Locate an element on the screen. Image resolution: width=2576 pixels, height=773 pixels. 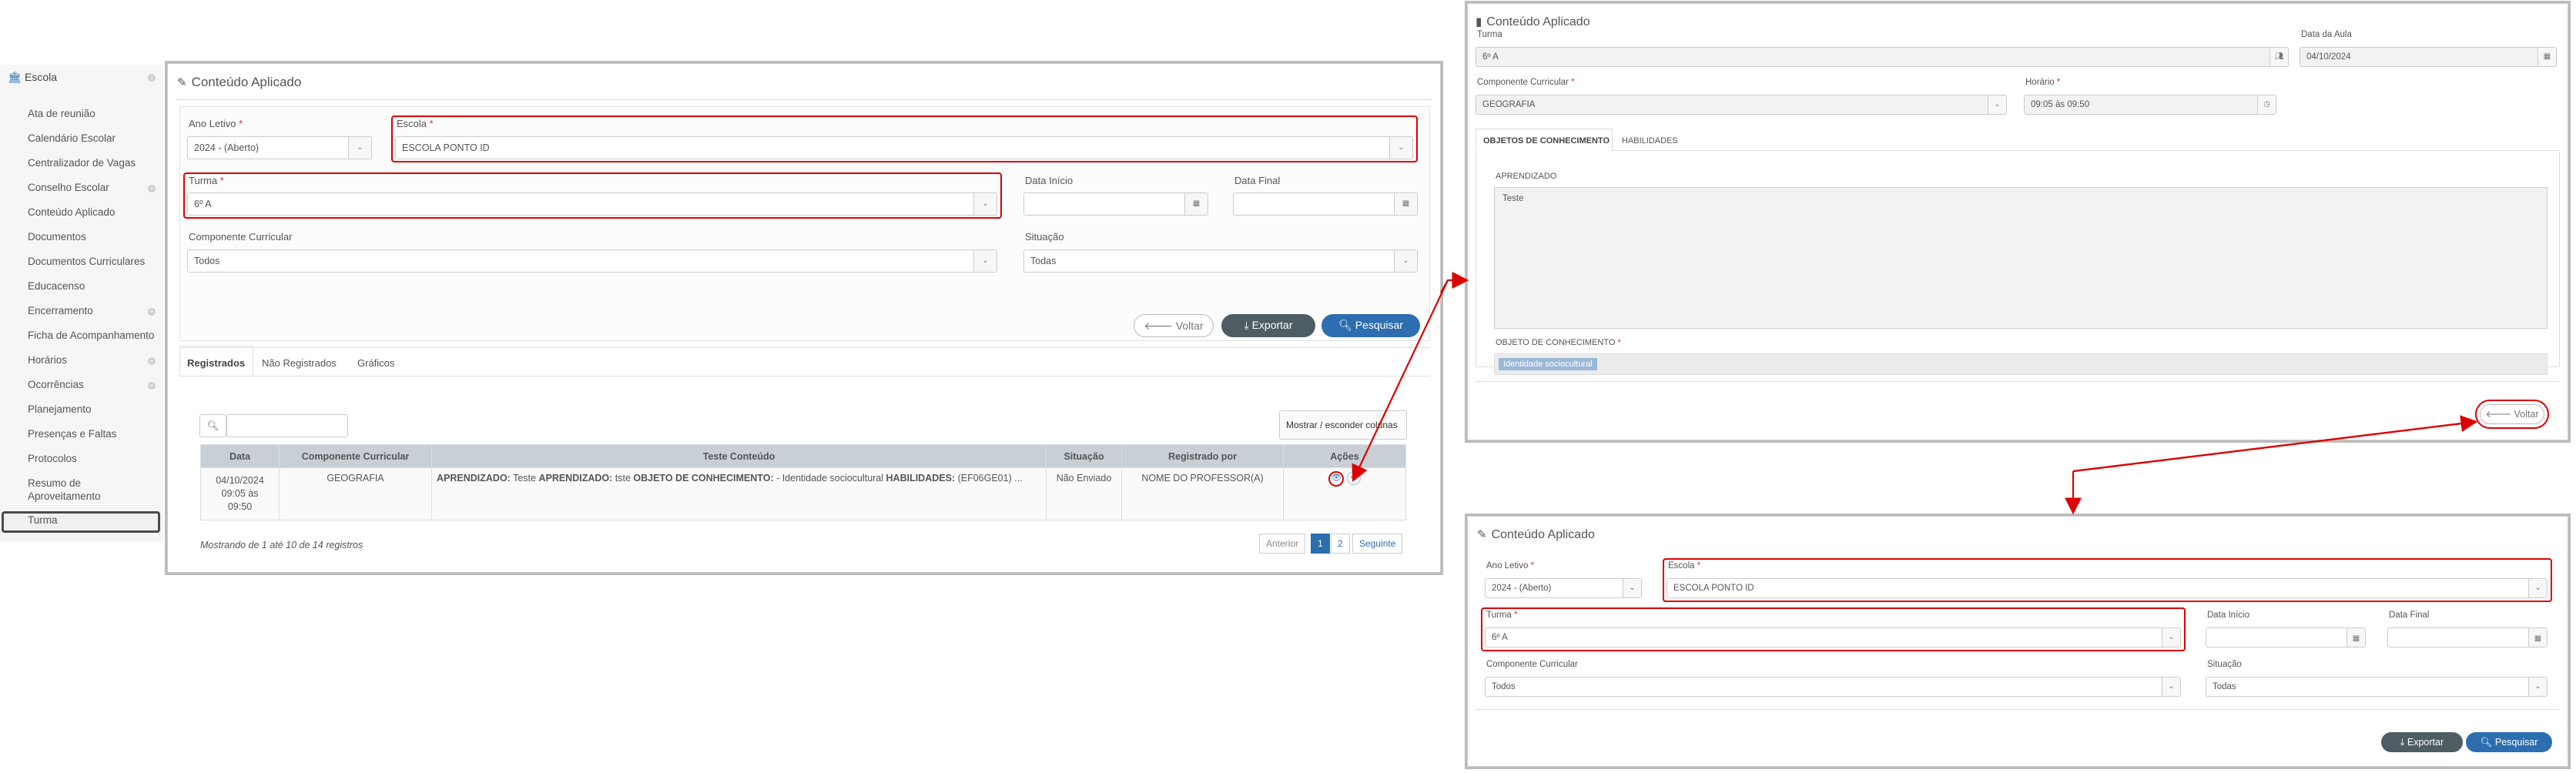
column-header: Registrado por is located at coordinates (1202, 456).